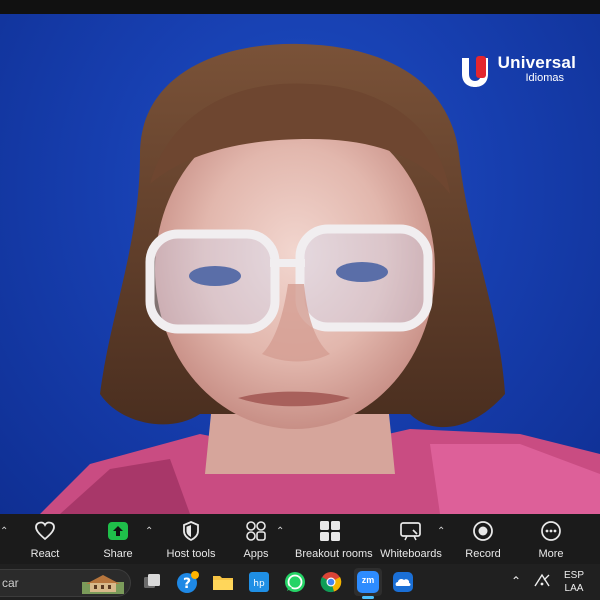  Describe the element at coordinates (118, 554) in the screenshot. I see `share-label: Share` at that location.